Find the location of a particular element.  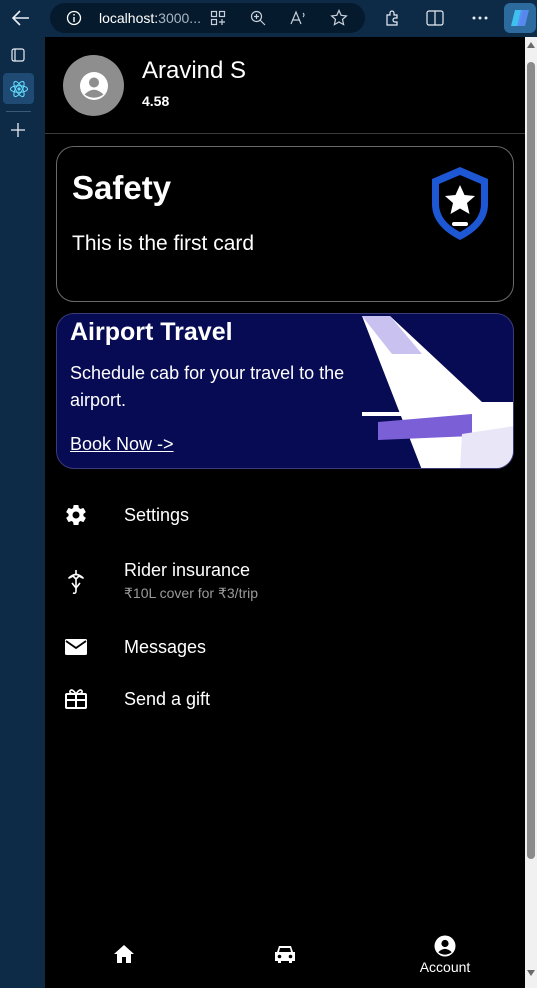

favorite-star-icon is located at coordinates (339, 18).